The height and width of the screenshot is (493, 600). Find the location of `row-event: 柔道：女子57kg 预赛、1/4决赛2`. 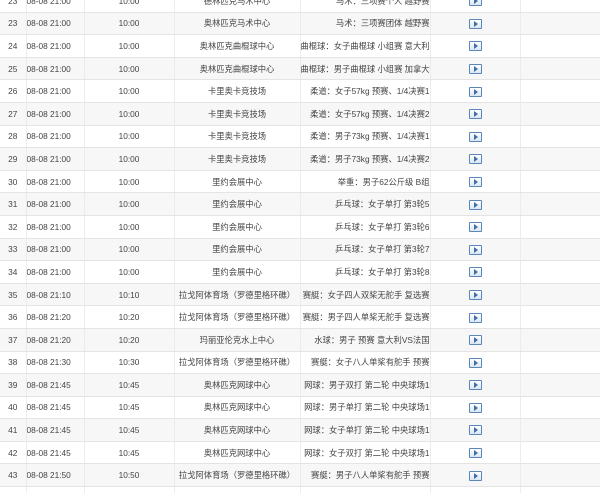

row-event: 柔道：女子57kg 预赛、1/4决赛2 is located at coordinates (365, 114).